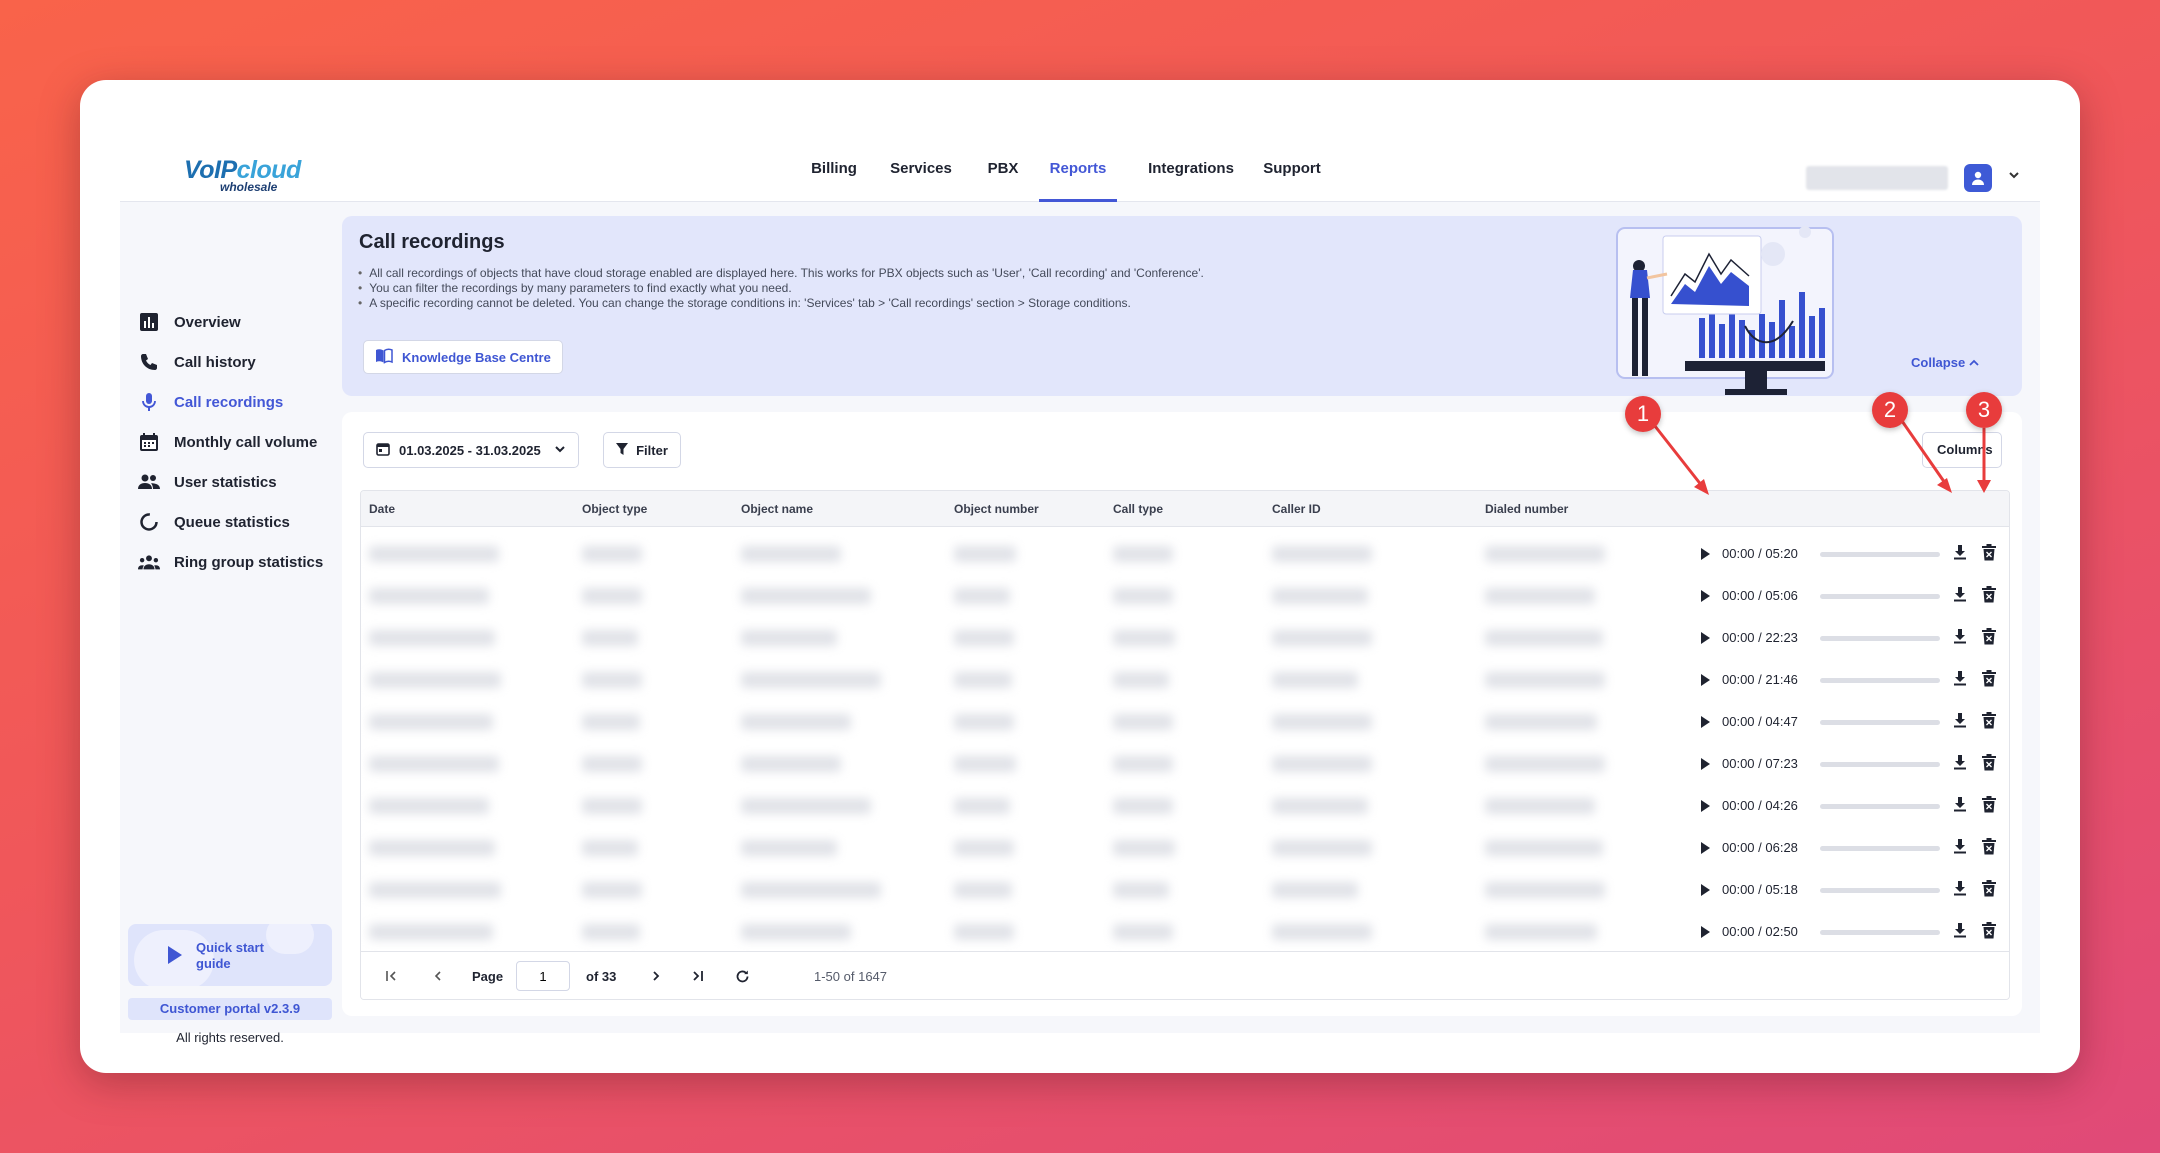  I want to click on collapse-banner-link: Collapse, so click(1945, 362).